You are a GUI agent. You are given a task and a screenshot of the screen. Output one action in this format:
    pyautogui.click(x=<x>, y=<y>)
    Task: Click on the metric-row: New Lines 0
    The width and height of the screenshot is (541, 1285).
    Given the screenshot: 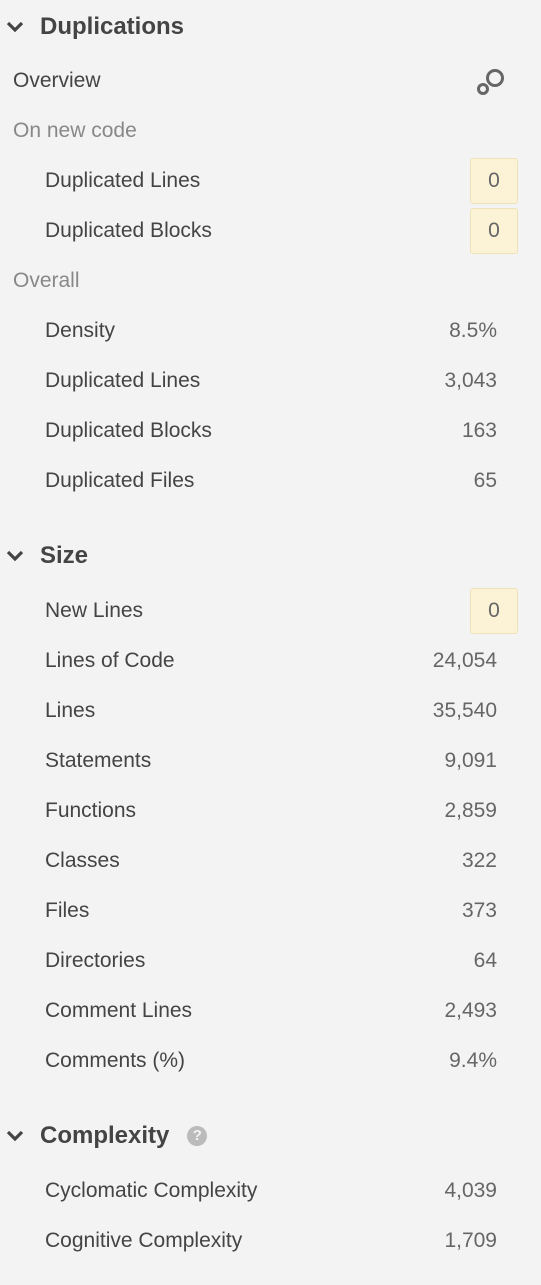 What is the action you would take?
    pyautogui.click(x=270, y=611)
    